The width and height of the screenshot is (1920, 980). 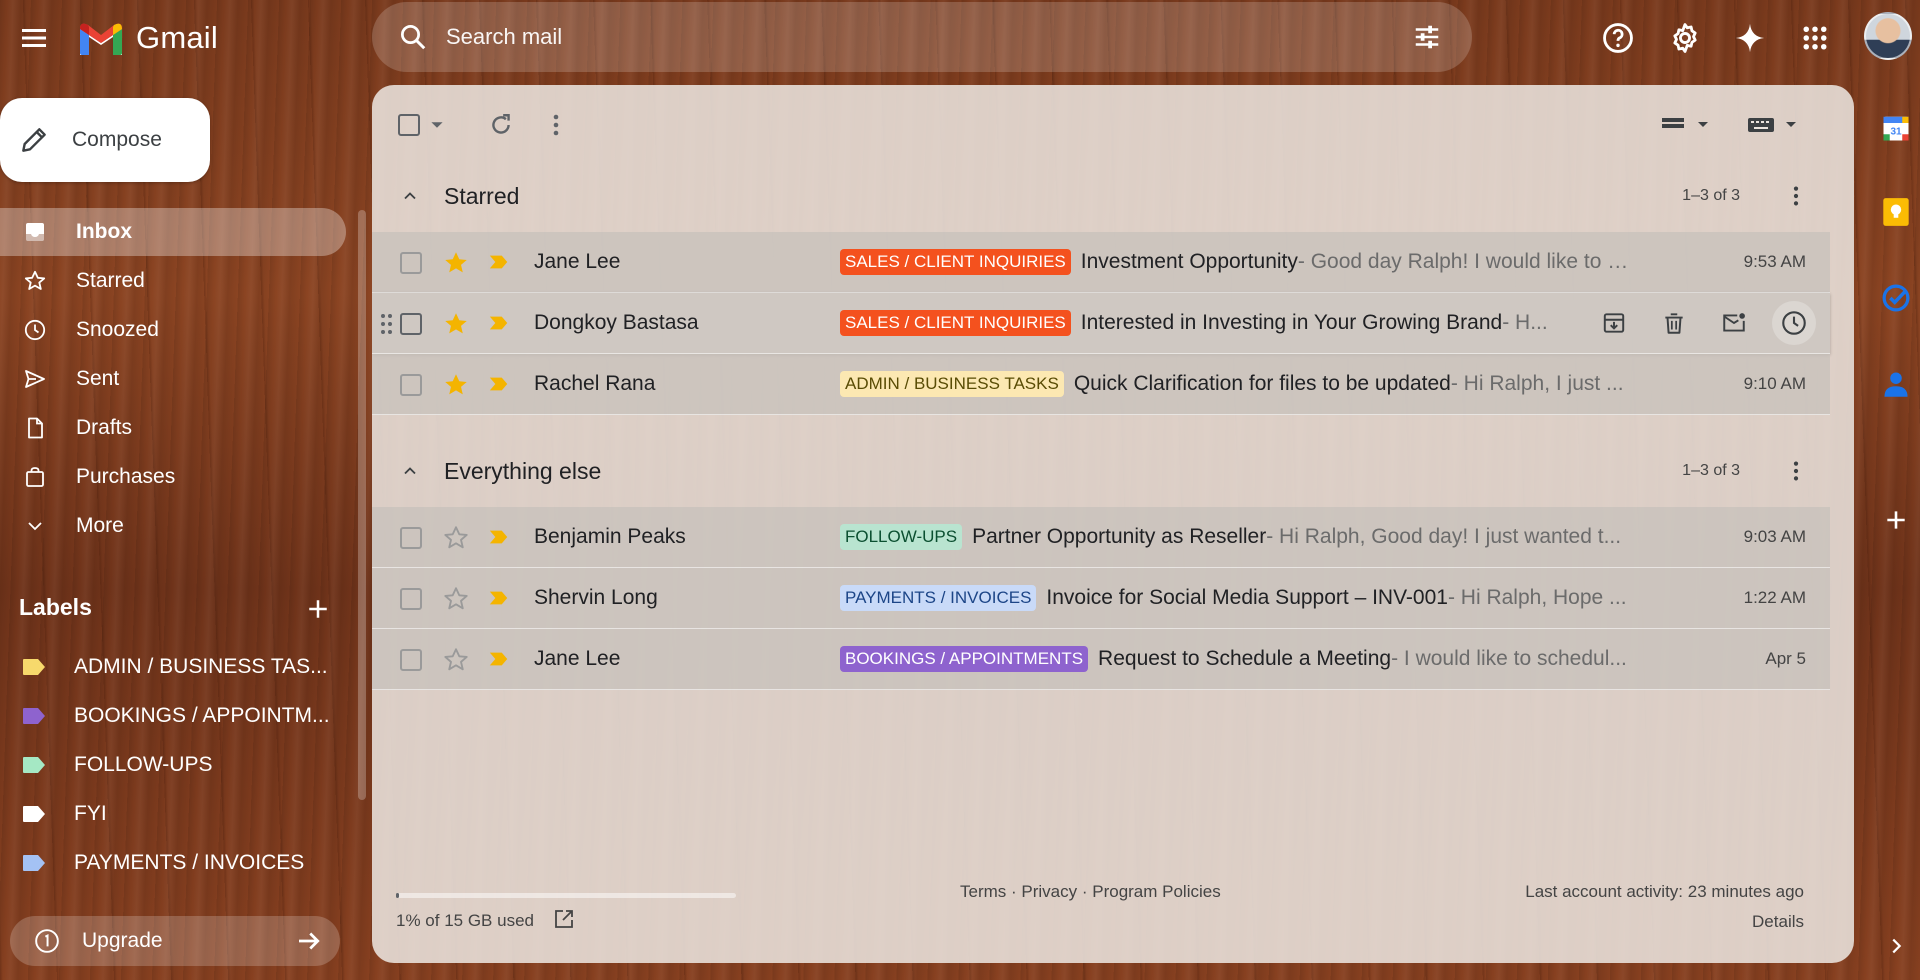 What do you see at coordinates (147, 38) in the screenshot?
I see `gmail-logo: Gmail` at bounding box center [147, 38].